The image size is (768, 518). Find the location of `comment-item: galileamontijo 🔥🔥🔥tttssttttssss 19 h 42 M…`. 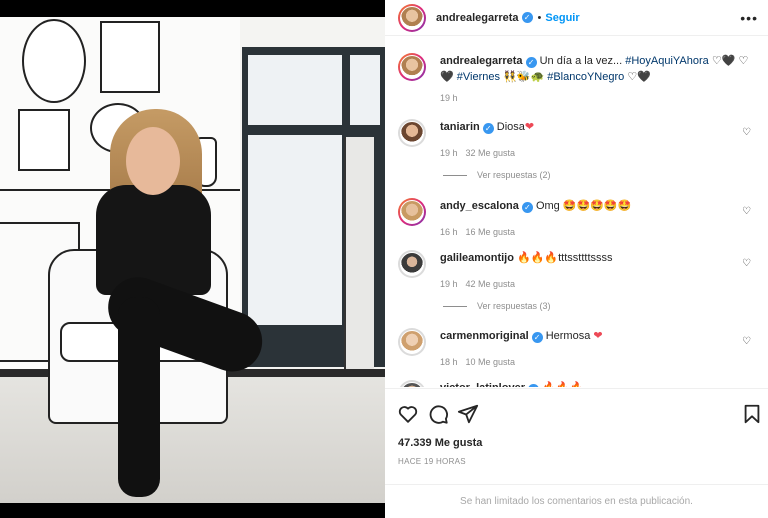

comment-item: galileamontijo 🔥🔥🔥tttssttttssss 19 h 42 M… is located at coordinates (577, 271).